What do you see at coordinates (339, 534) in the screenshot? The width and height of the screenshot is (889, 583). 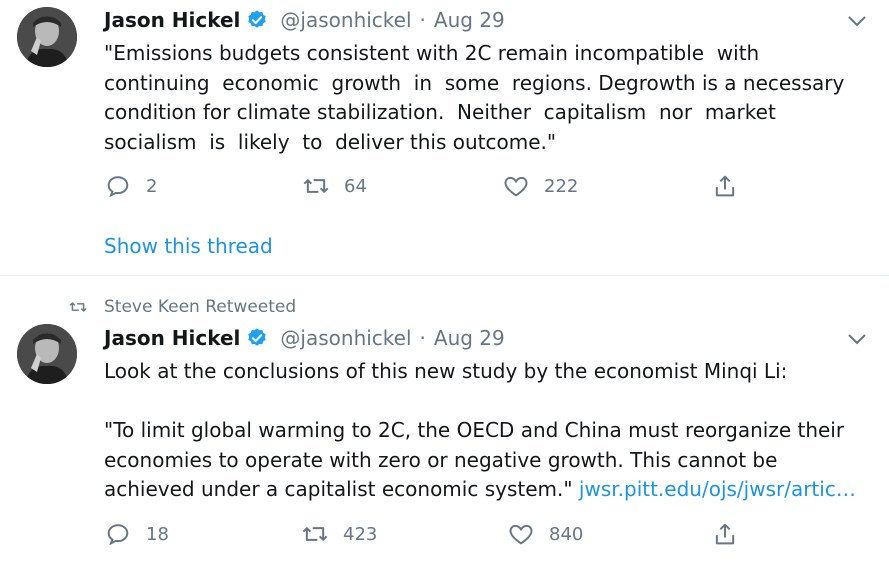 I see `retweet-button: 423` at bounding box center [339, 534].